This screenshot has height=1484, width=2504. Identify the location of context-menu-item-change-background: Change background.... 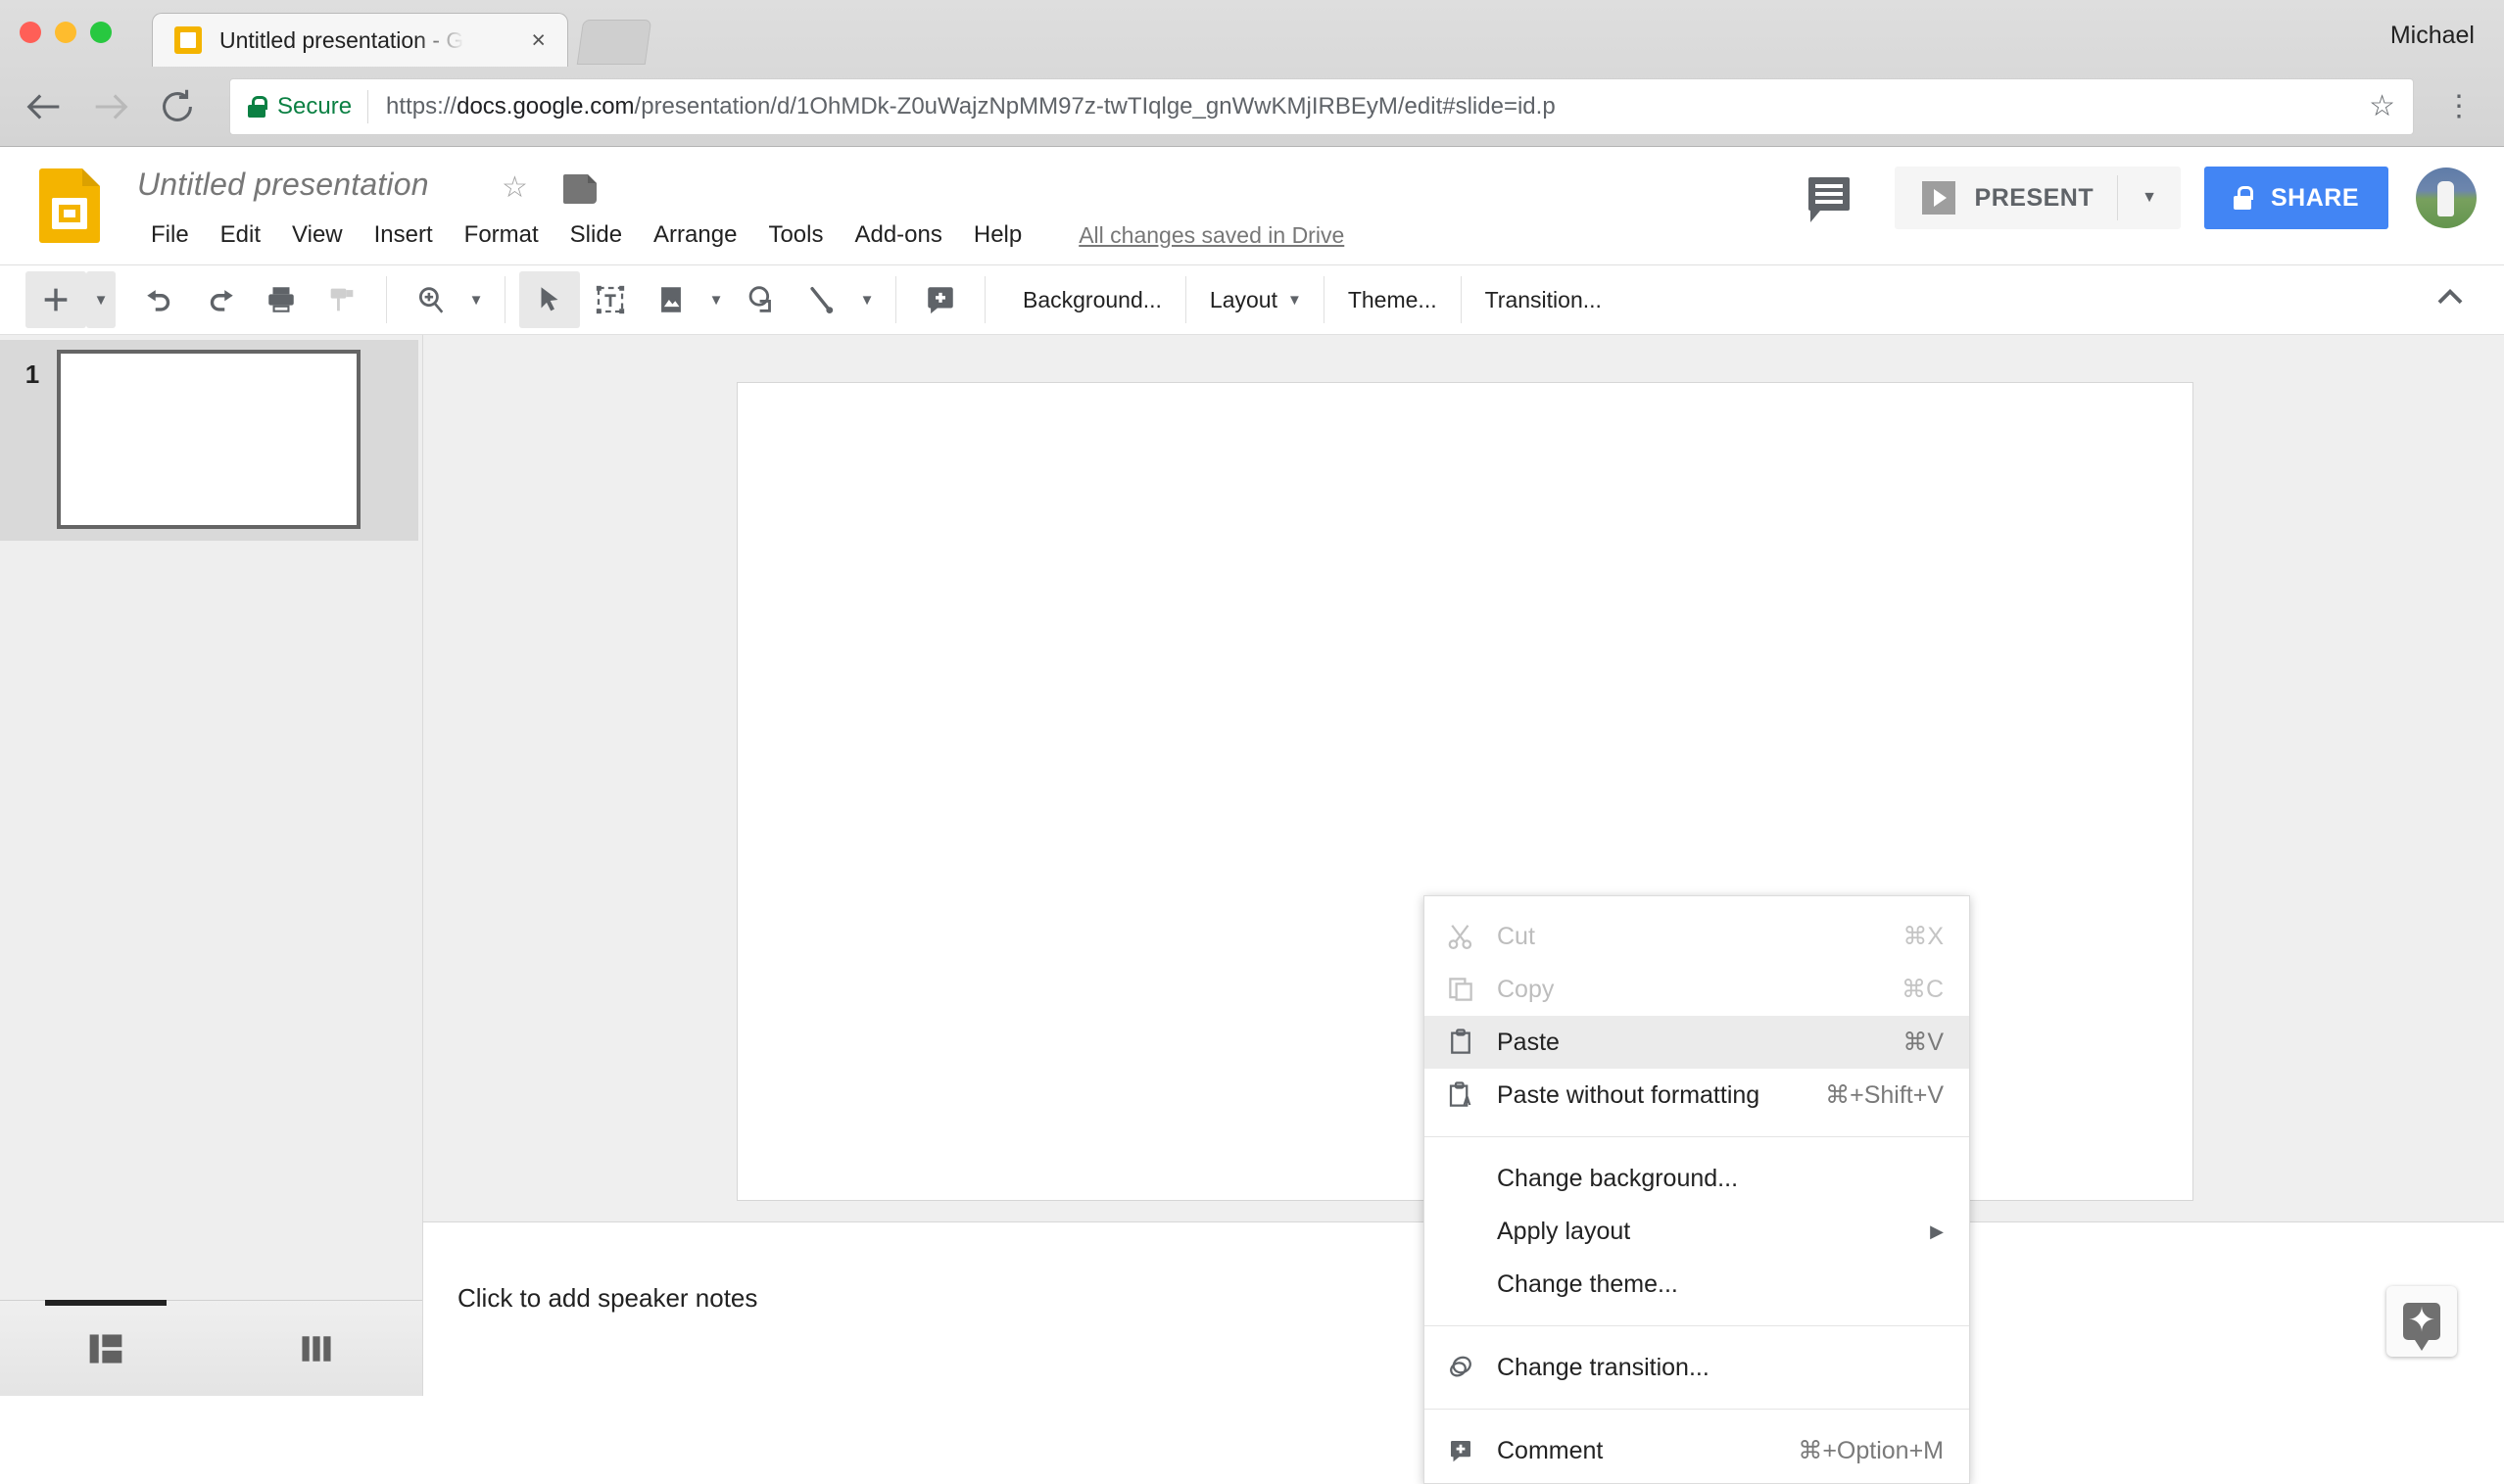
(1696, 1178).